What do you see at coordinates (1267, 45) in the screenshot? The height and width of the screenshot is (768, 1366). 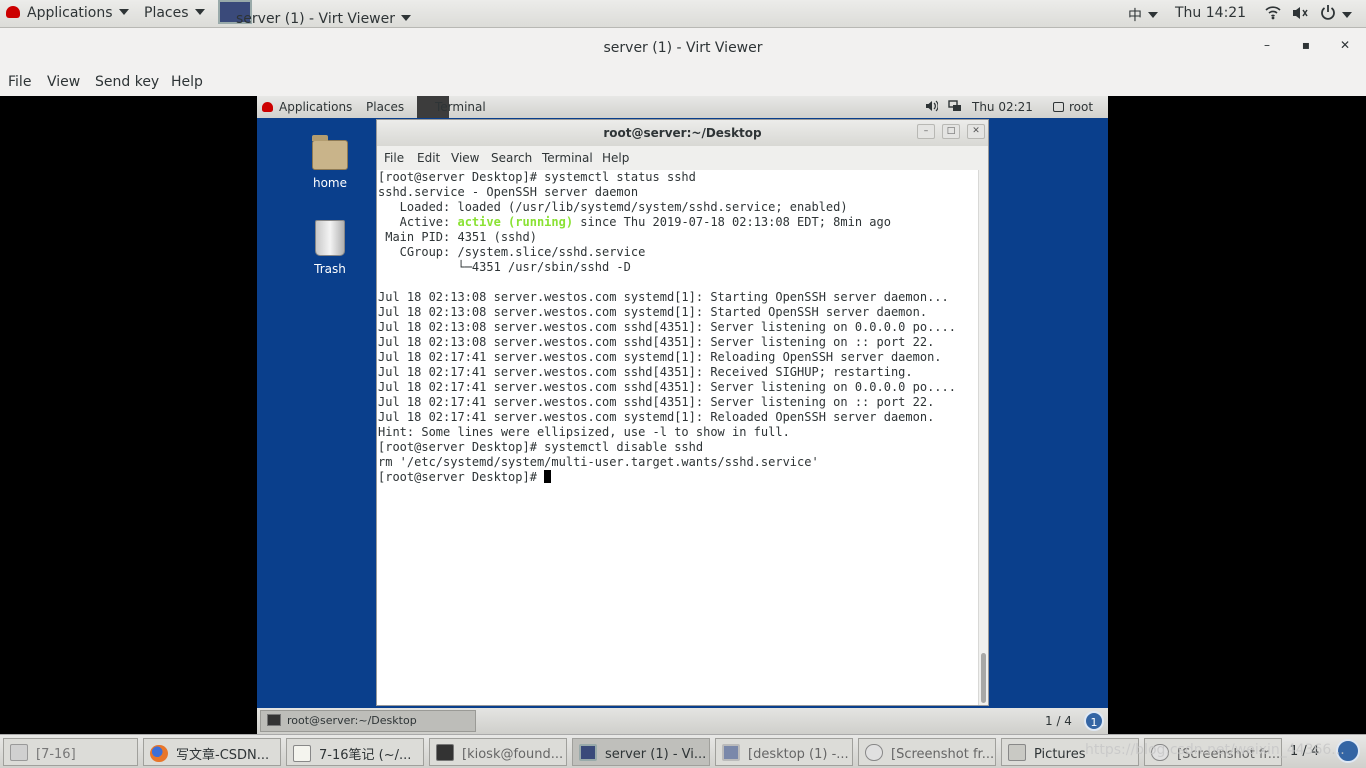 I see `minimize-button: –` at bounding box center [1267, 45].